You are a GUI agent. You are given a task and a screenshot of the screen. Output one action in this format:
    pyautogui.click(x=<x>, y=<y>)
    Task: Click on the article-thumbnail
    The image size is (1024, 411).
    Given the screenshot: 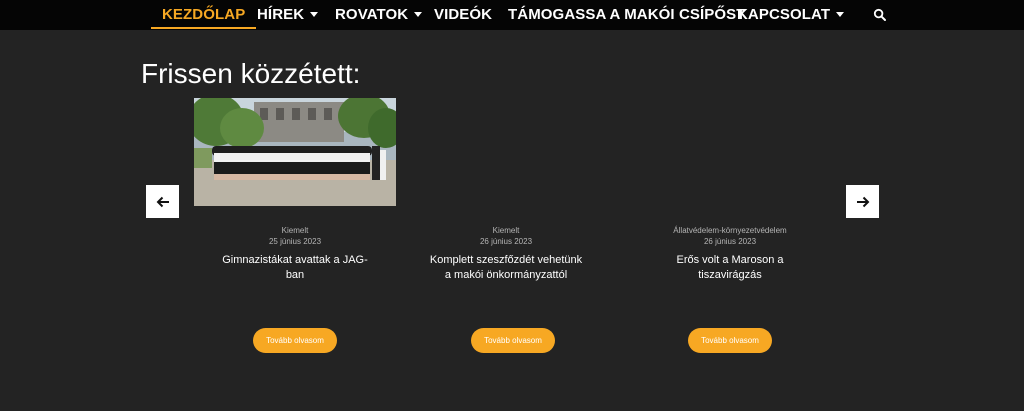 What is the action you would take?
    pyautogui.click(x=295, y=152)
    